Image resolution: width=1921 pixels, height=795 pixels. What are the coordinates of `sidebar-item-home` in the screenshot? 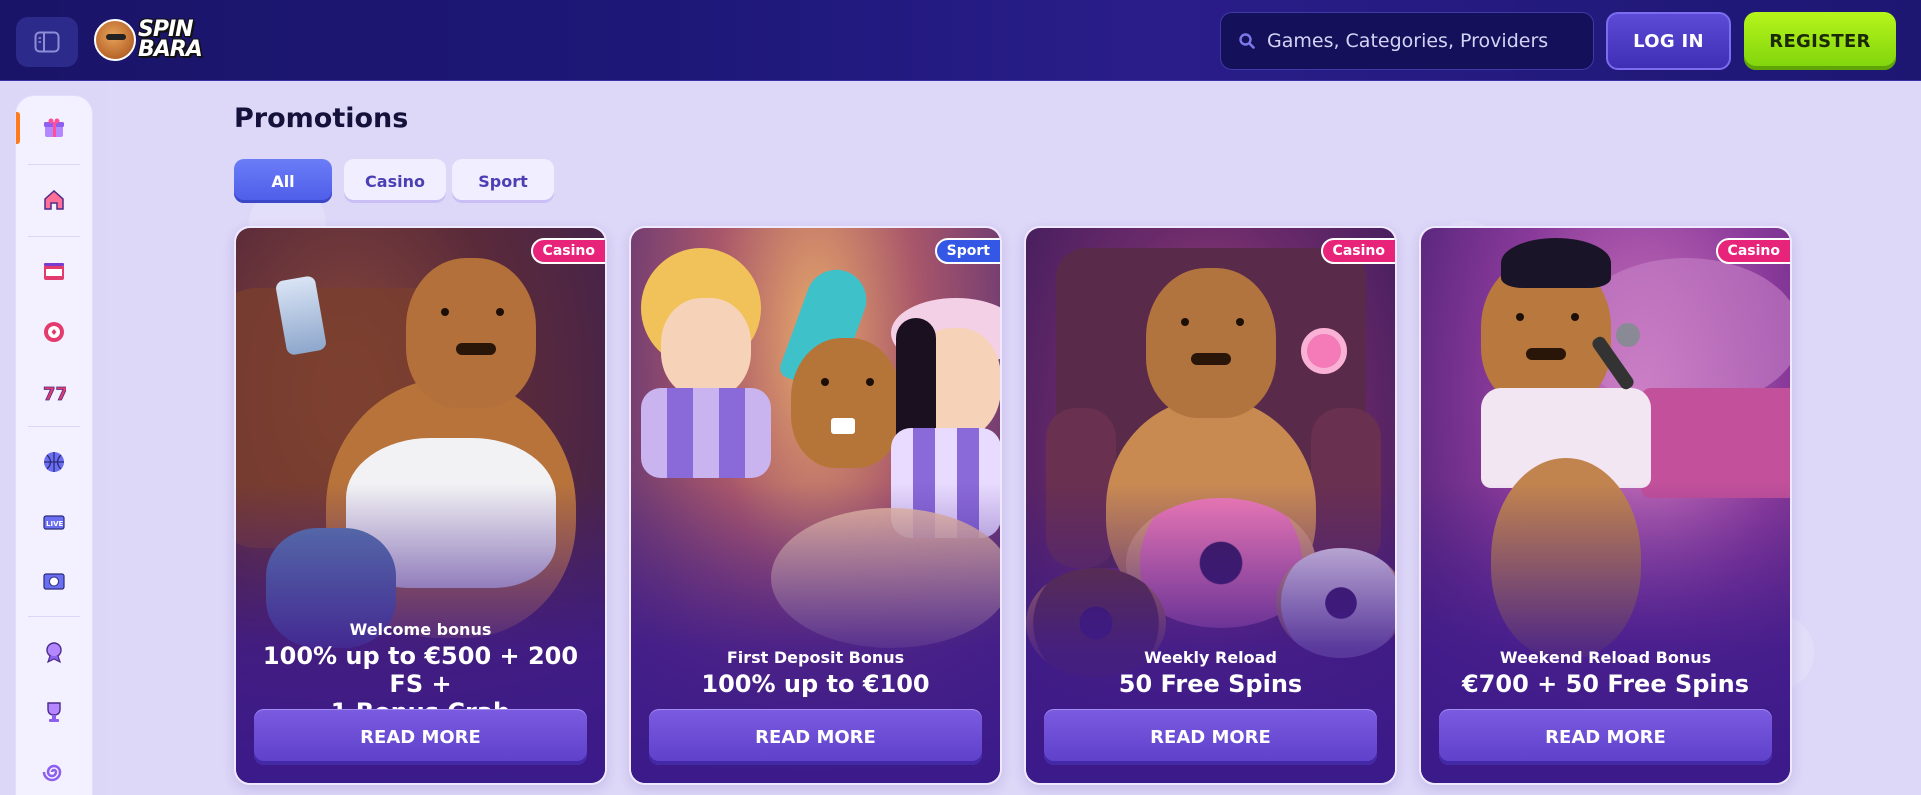 It's located at (54, 200).